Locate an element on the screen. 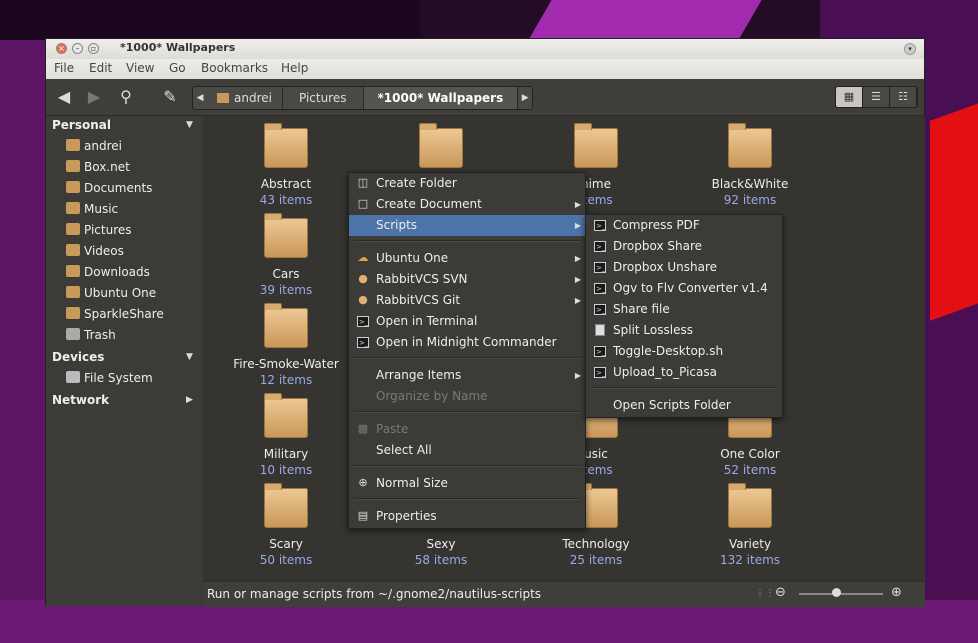 The image size is (978, 643). folder-name: Military is located at coordinates (286, 454).